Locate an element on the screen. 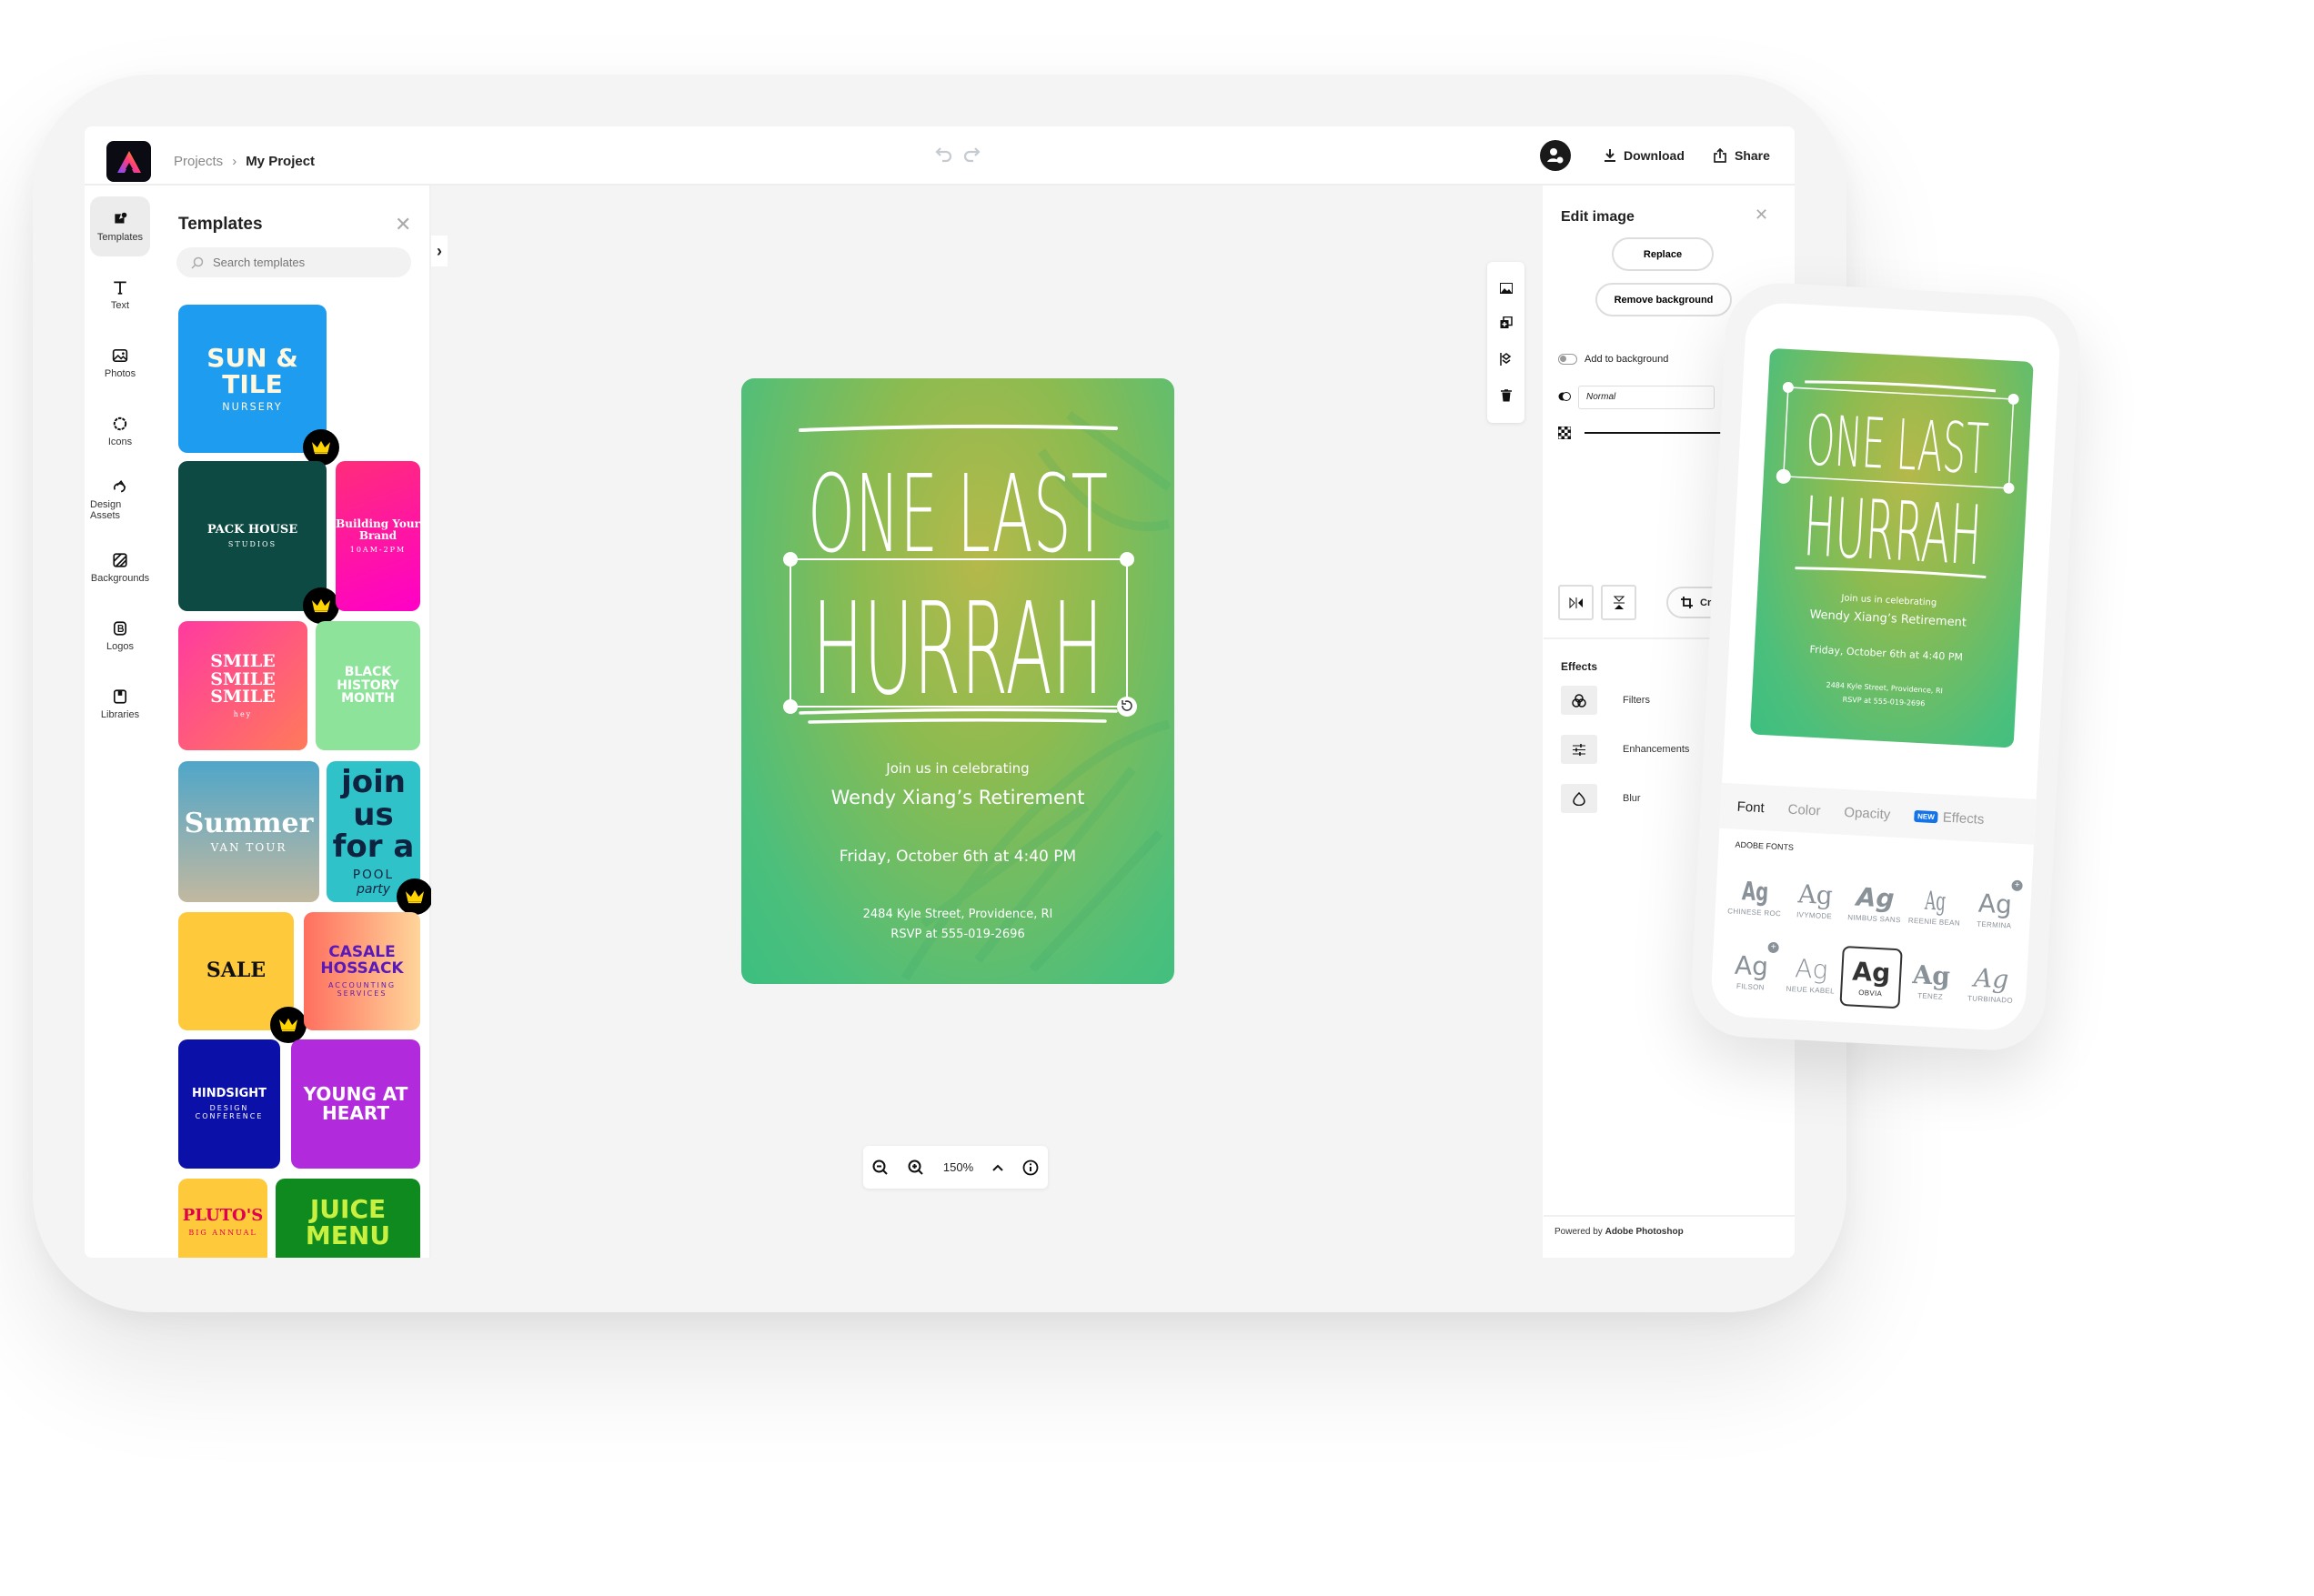 The image size is (2314, 1596). design-title-line1: ONE LAST is located at coordinates (958, 514).